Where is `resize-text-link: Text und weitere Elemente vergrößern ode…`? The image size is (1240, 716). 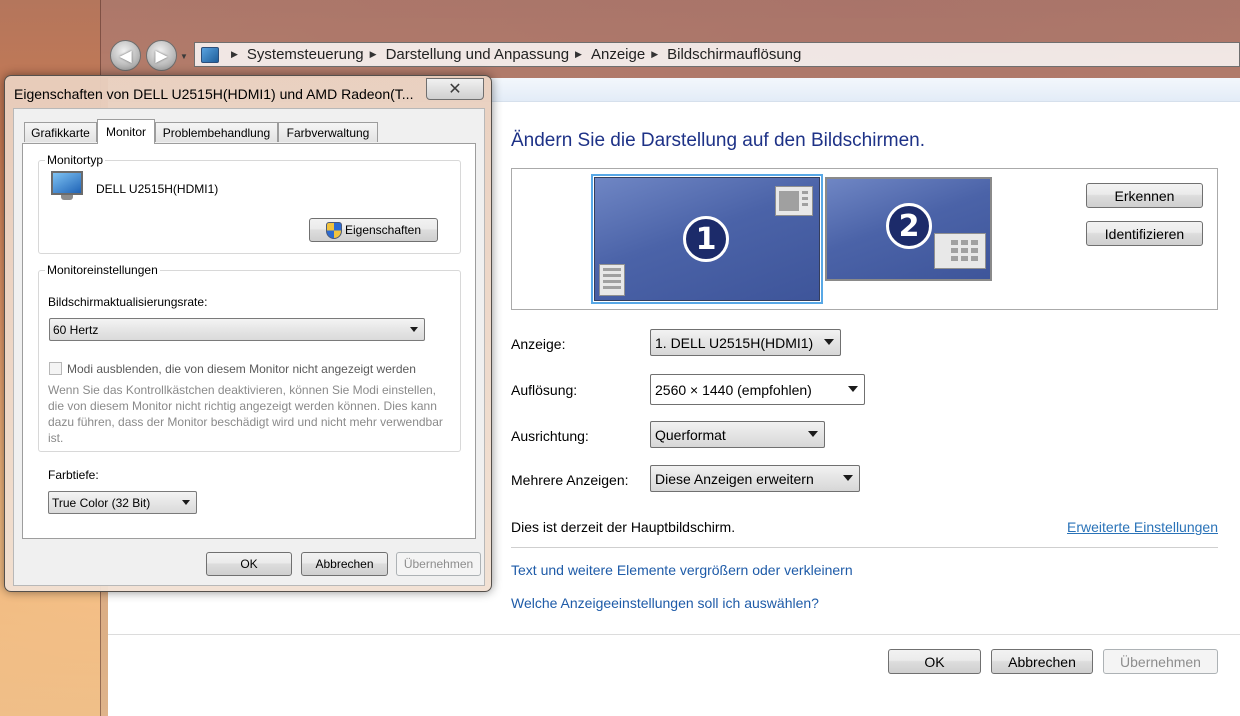
resize-text-link: Text und weitere Elemente vergrößern ode… is located at coordinates (682, 570).